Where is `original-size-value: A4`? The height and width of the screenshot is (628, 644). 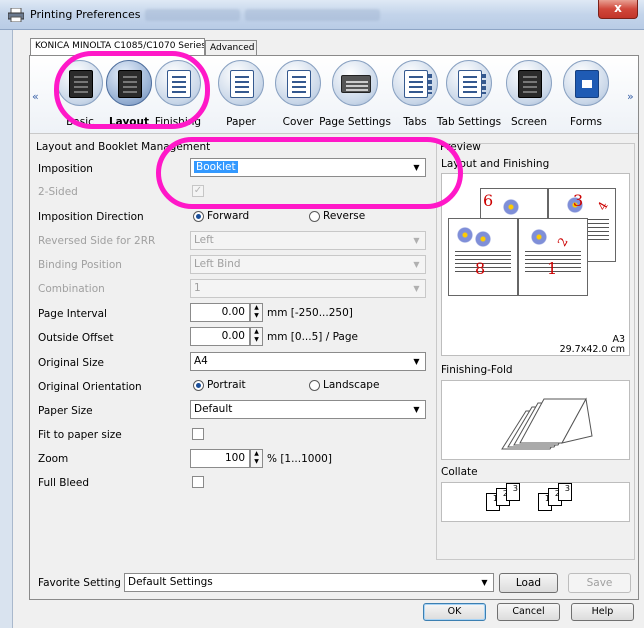
original-size-value: A4 is located at coordinates (201, 361).